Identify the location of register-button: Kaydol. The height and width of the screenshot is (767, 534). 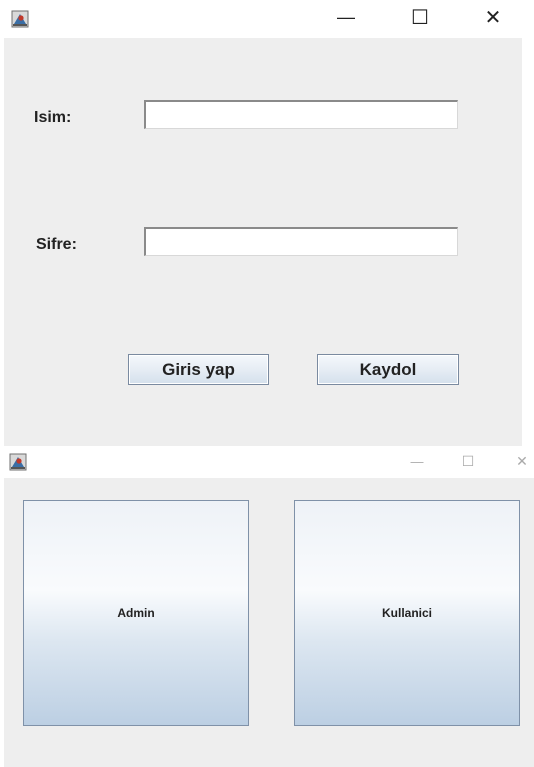
(388, 369).